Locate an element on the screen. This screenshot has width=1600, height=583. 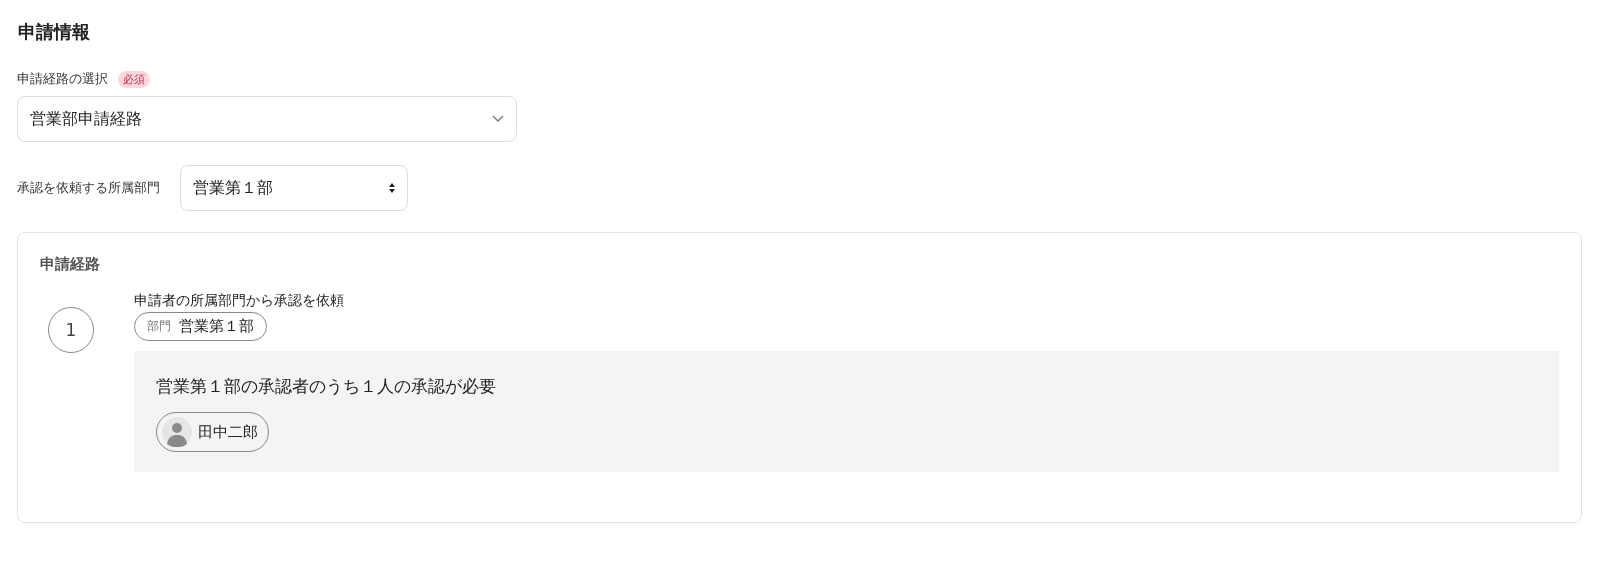
department-select: 営業第１部 is located at coordinates (294, 188).